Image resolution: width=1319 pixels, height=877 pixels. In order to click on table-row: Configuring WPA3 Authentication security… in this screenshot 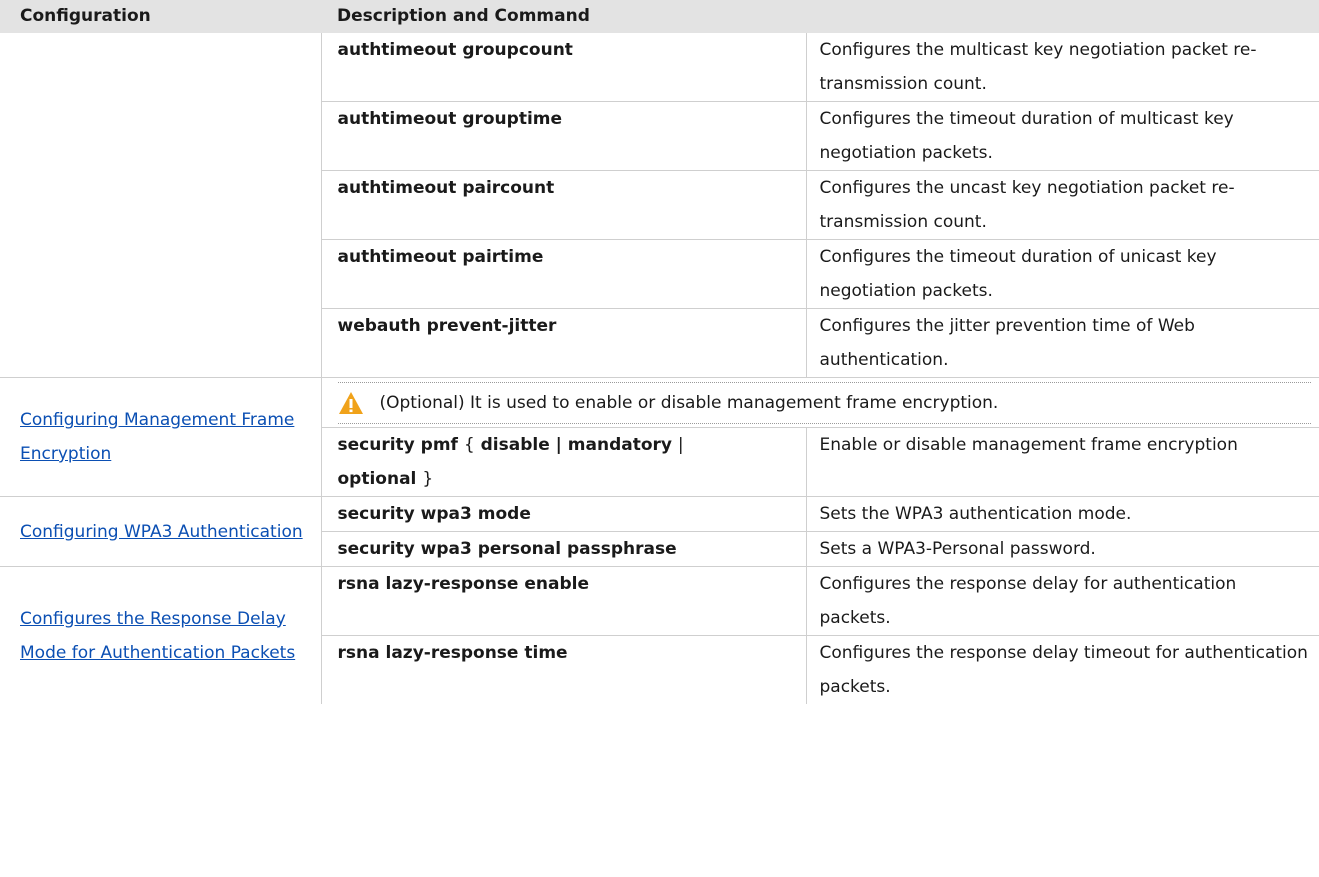, I will do `click(659, 531)`.